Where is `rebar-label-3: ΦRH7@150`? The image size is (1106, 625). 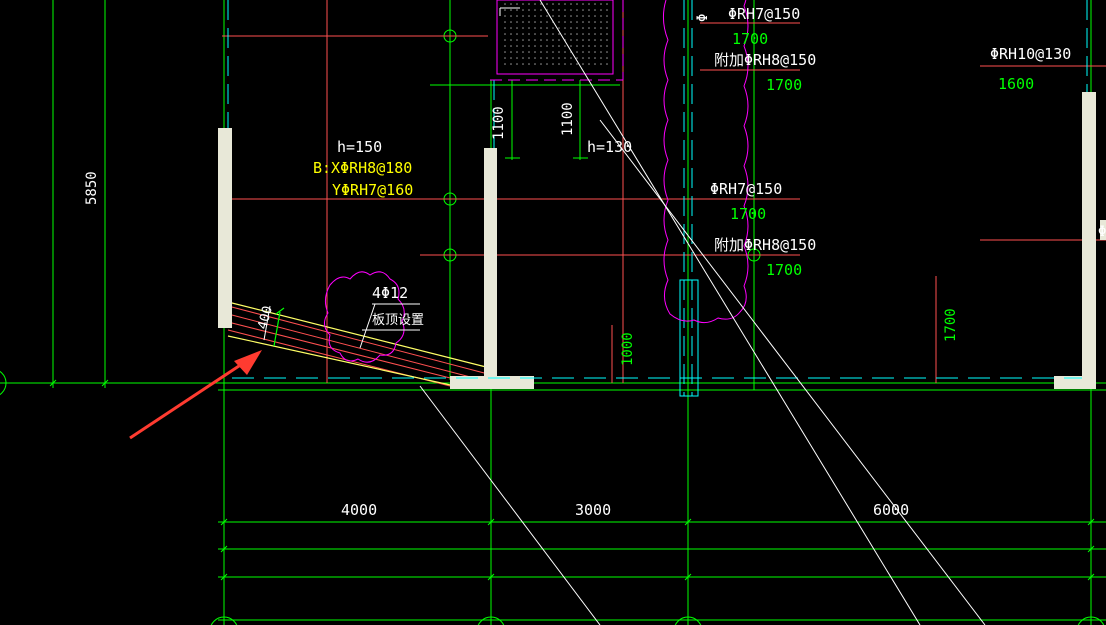 rebar-label-3: ΦRH7@150 is located at coordinates (746, 189).